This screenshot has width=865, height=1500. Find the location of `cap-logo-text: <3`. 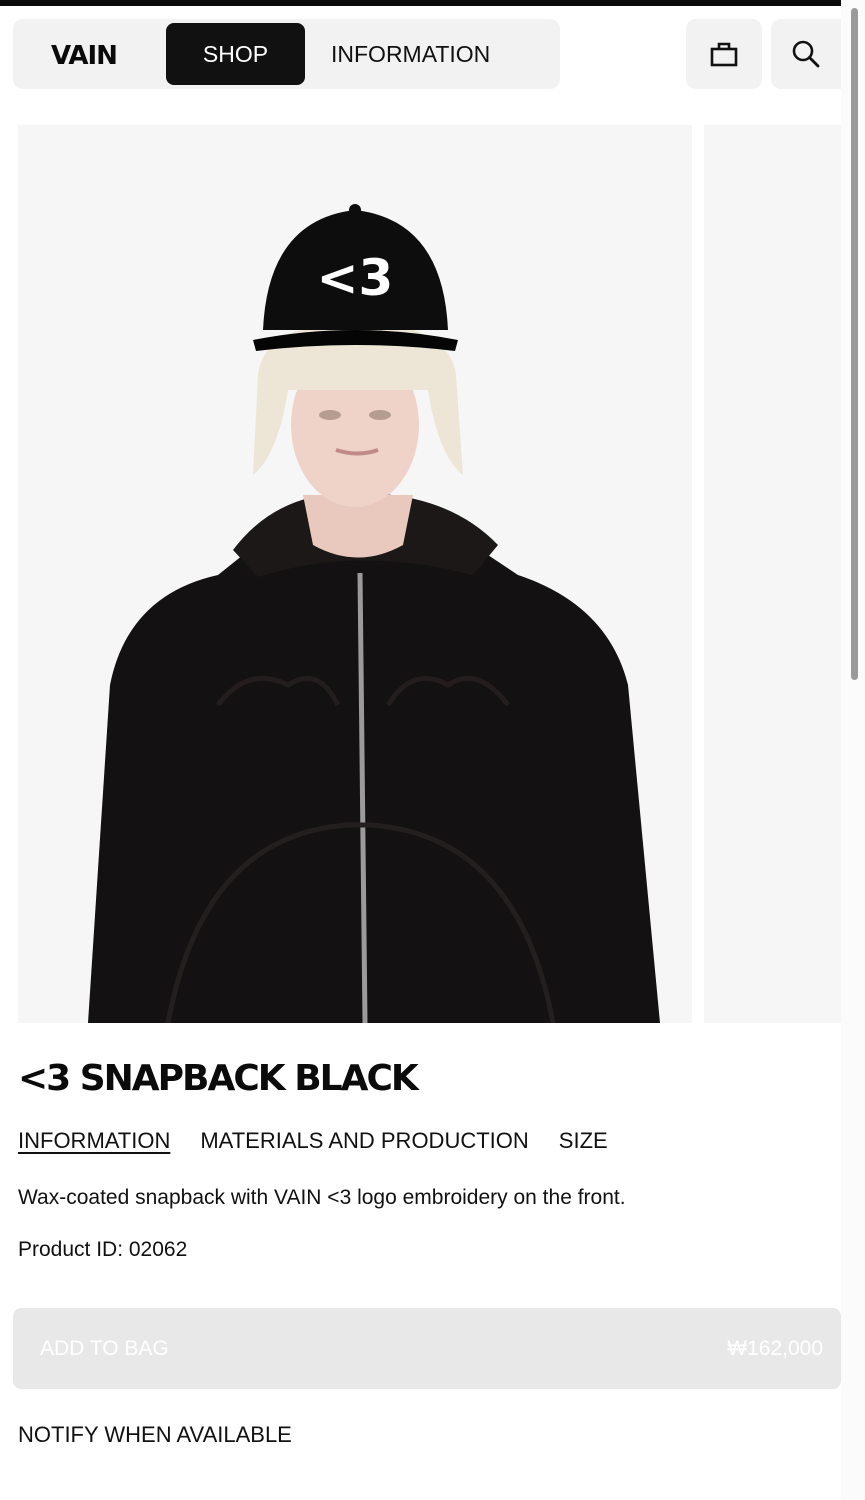

cap-logo-text: <3 is located at coordinates (355, 278).